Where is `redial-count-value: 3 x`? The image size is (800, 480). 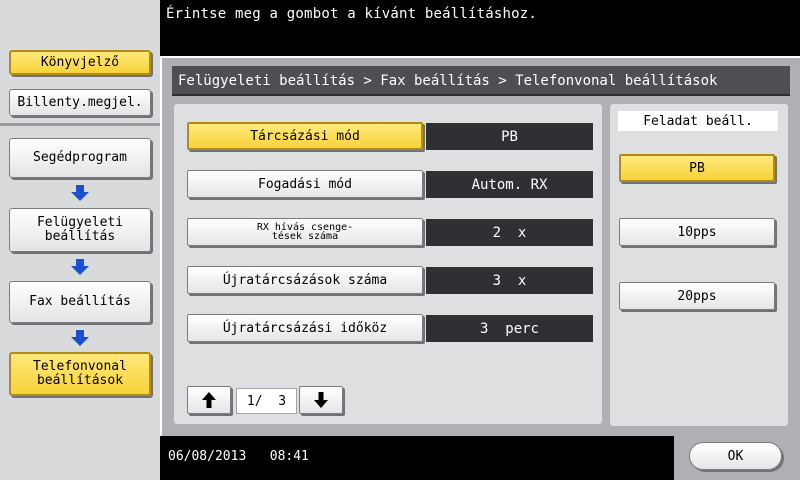 redial-count-value: 3 x is located at coordinates (509, 280).